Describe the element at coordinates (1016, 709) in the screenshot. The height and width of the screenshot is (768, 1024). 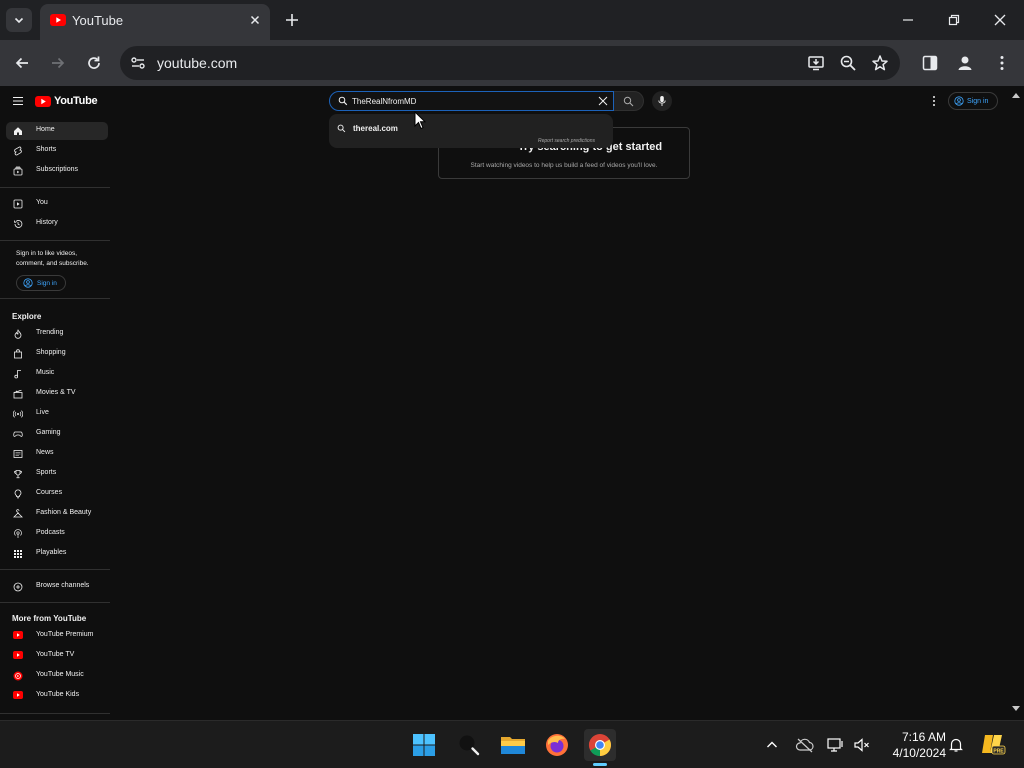
I see `scroll-down-arrow` at that location.